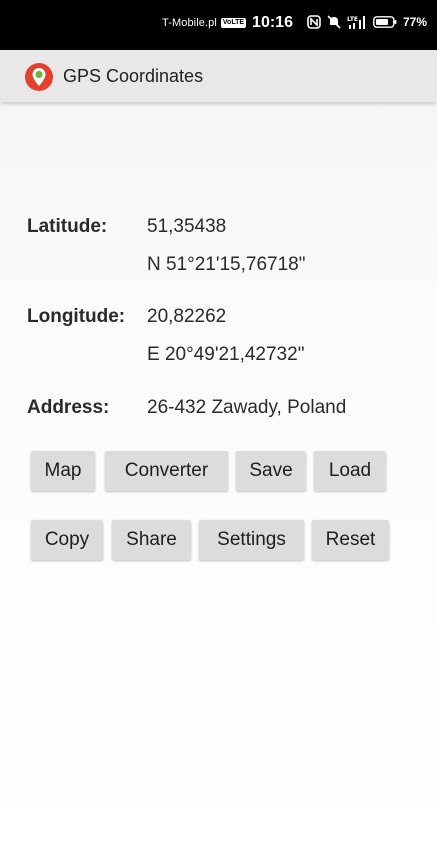  Describe the element at coordinates (166, 471) in the screenshot. I see `converter-button: Converter` at that location.